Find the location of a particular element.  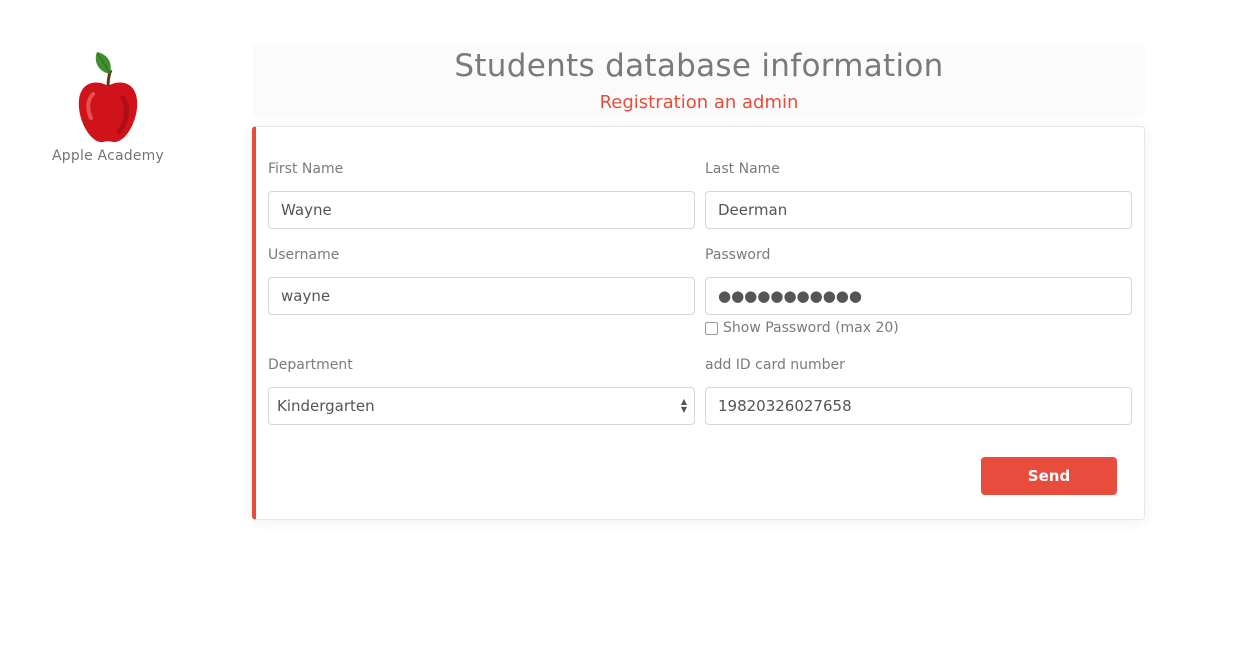

username-field: Username wayne is located at coordinates (481, 282).